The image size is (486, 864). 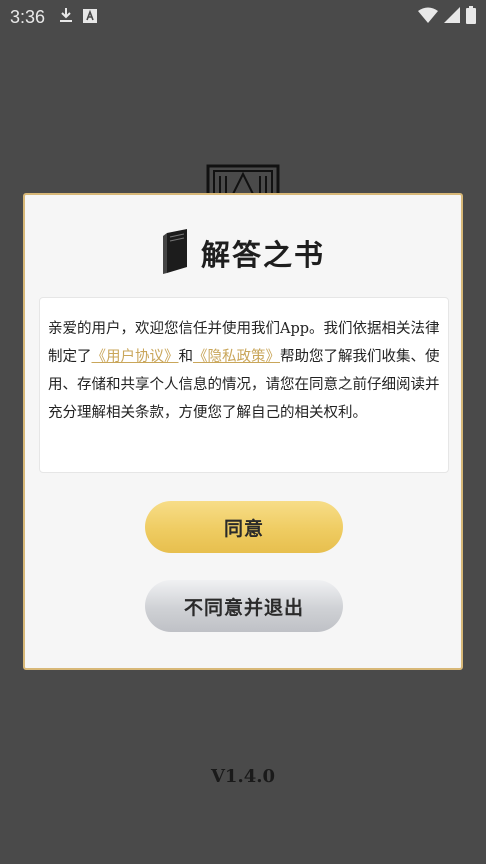 I want to click on notice-text-and: 和, so click(x=186, y=357).